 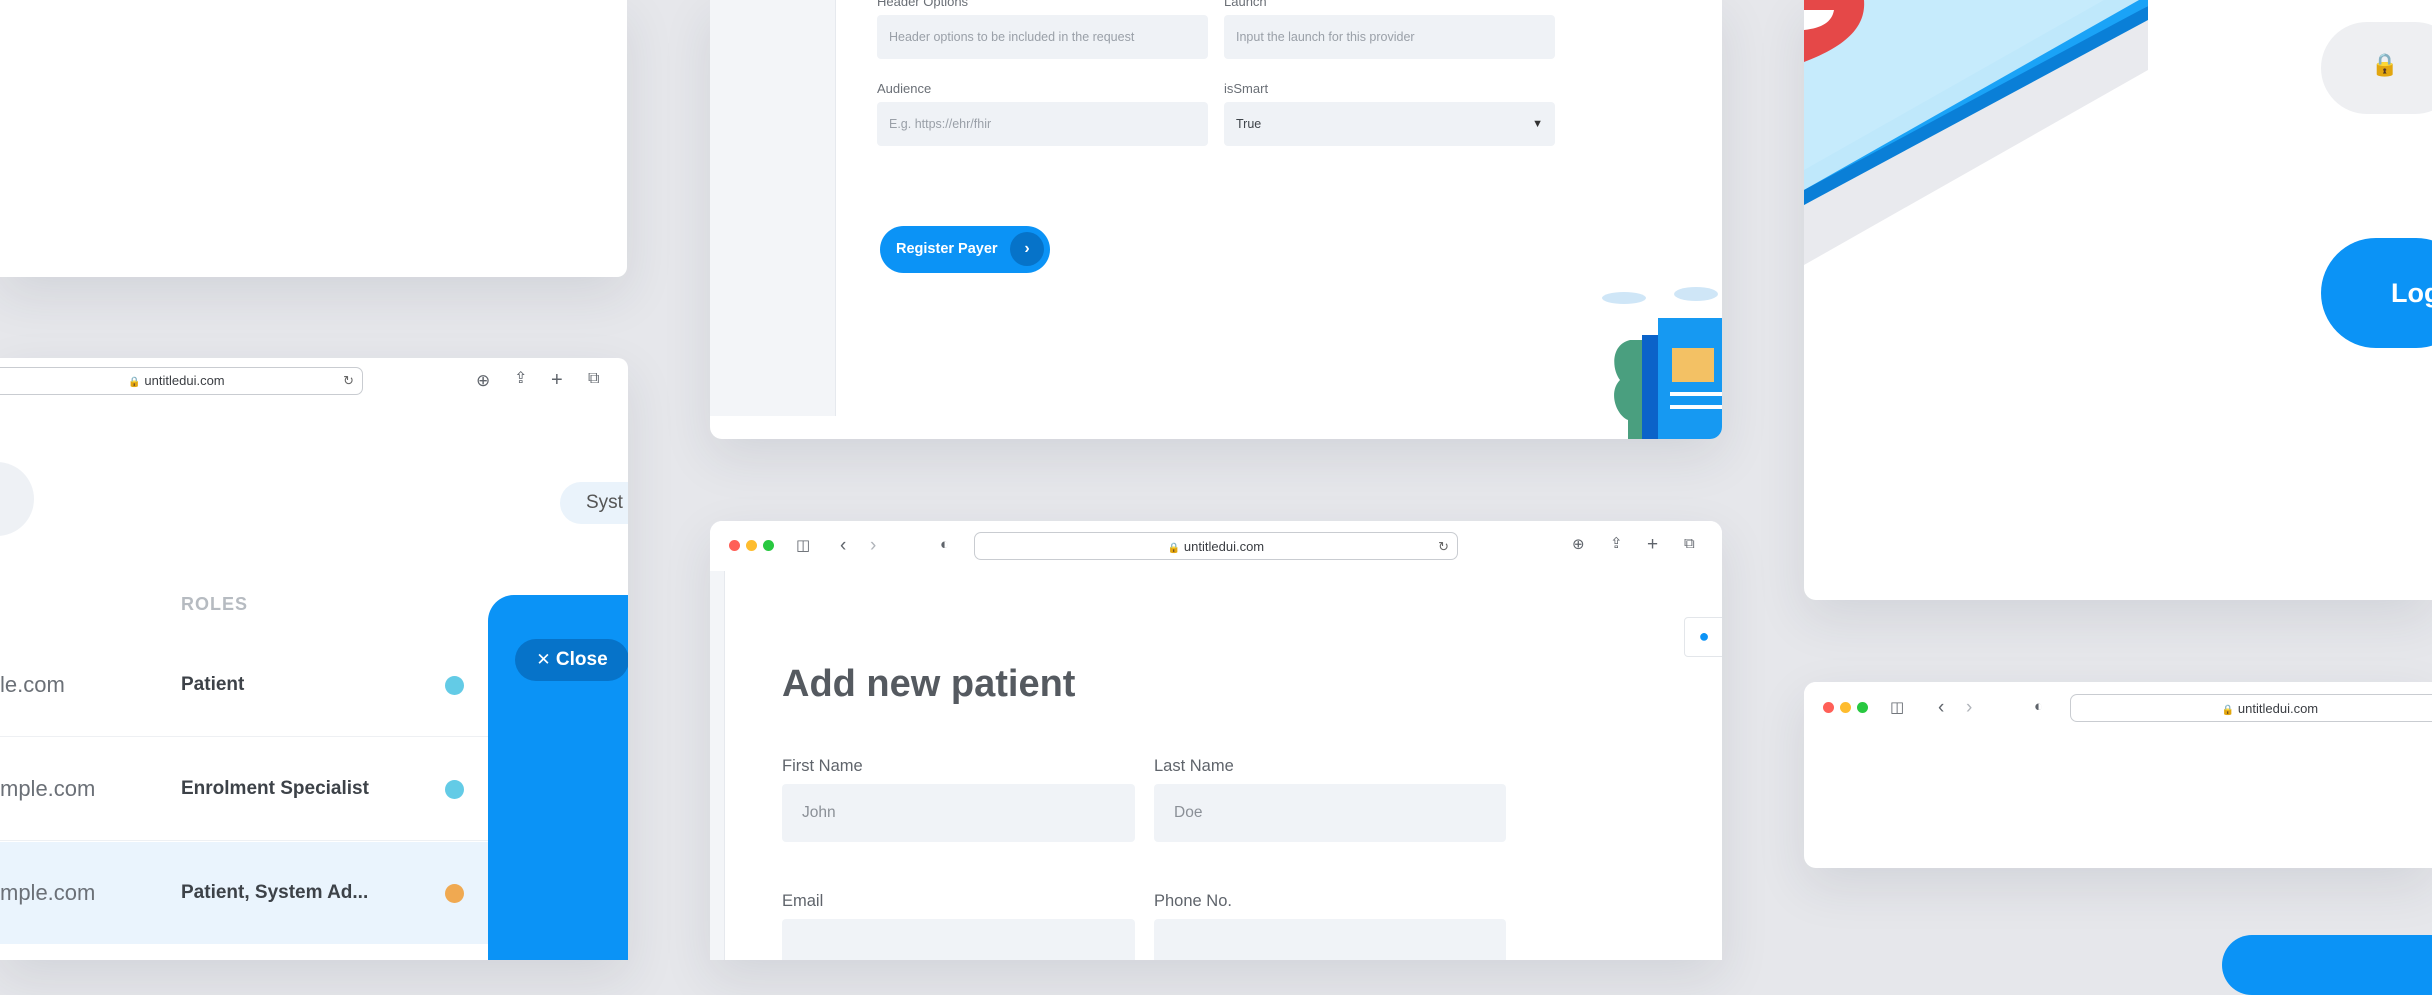 I want to click on system-chip-label: Syst, so click(x=604, y=502).